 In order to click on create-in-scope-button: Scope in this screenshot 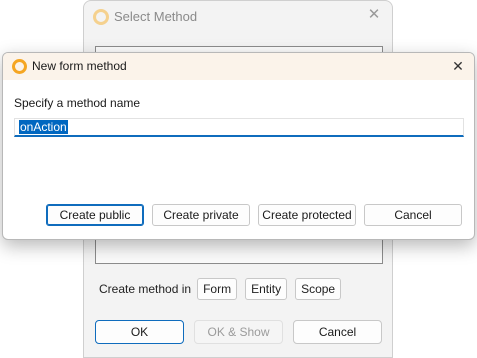, I will do `click(318, 289)`.